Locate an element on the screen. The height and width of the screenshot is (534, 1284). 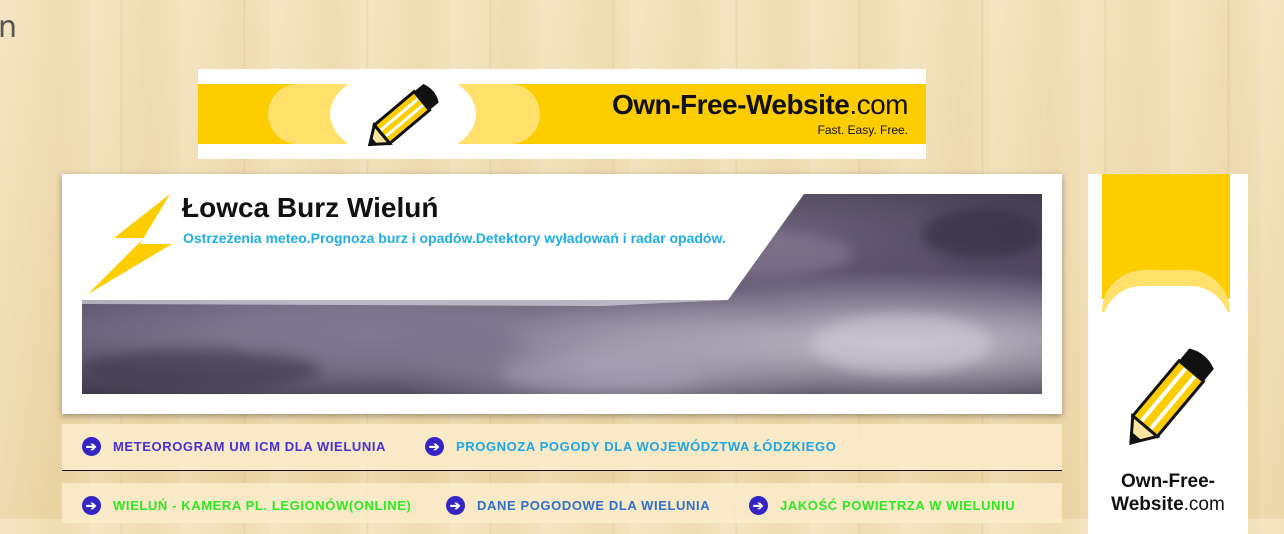
nav-link-dane-pogodowe: ➔ DANE POGODOWE DLA WIELUNIA is located at coordinates (578, 505).